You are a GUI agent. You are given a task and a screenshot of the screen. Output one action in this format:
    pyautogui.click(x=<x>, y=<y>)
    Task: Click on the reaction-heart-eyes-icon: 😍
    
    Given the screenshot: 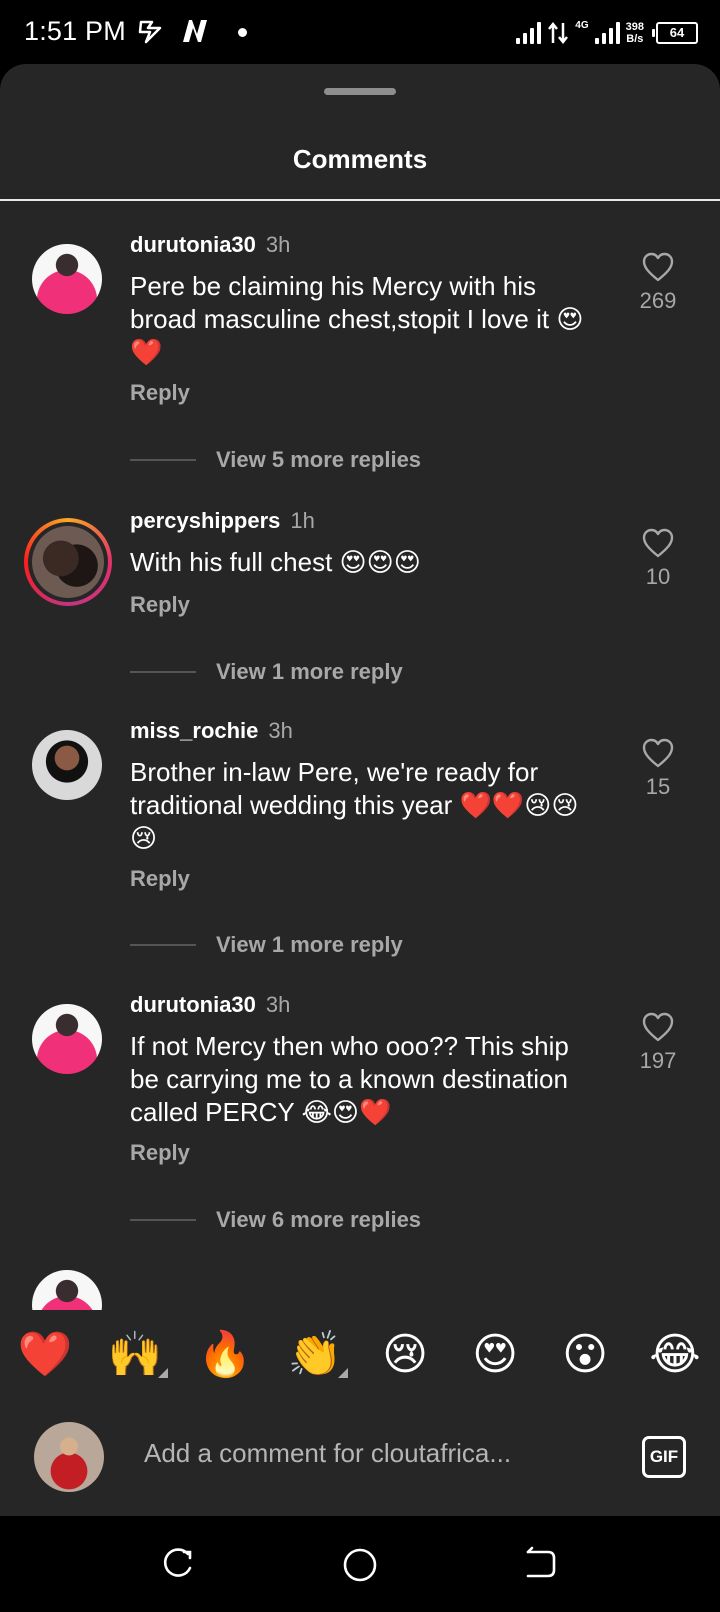 What is the action you would take?
    pyautogui.click(x=495, y=1354)
    